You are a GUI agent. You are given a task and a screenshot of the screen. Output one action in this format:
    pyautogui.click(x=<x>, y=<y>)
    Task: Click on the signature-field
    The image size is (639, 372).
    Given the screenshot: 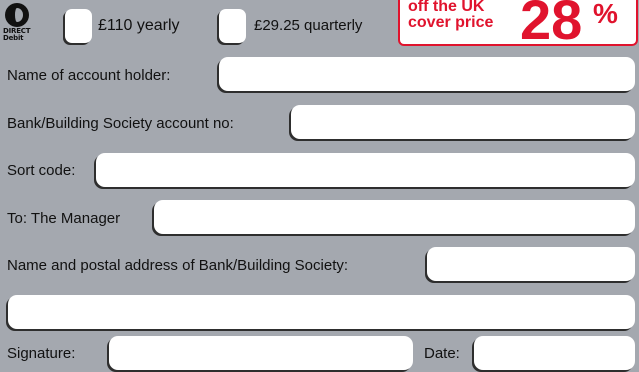 What is the action you would take?
    pyautogui.click(x=261, y=353)
    